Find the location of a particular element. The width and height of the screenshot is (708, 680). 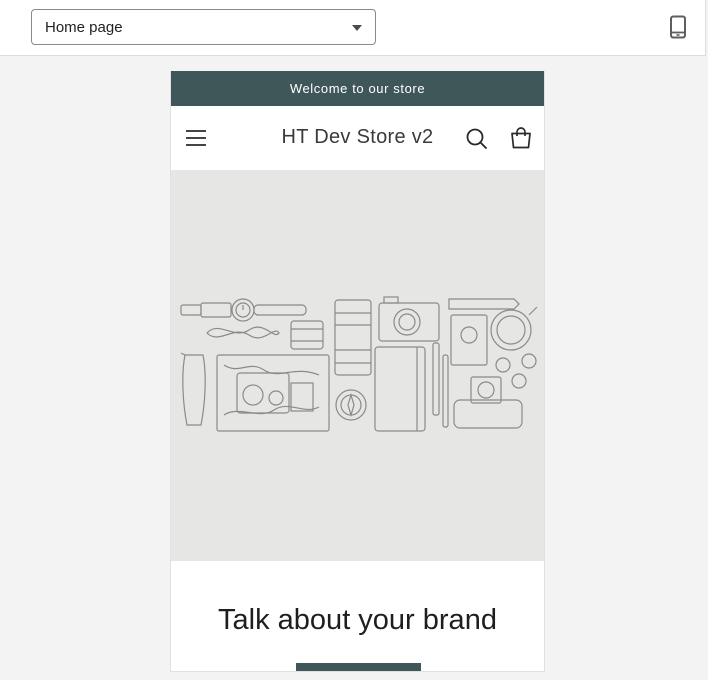

cart-icon is located at coordinates (521, 138).